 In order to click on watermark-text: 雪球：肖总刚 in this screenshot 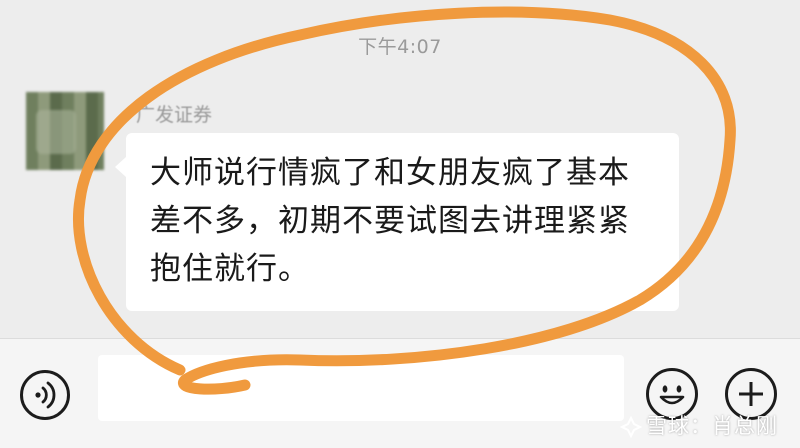, I will do `click(712, 426)`.